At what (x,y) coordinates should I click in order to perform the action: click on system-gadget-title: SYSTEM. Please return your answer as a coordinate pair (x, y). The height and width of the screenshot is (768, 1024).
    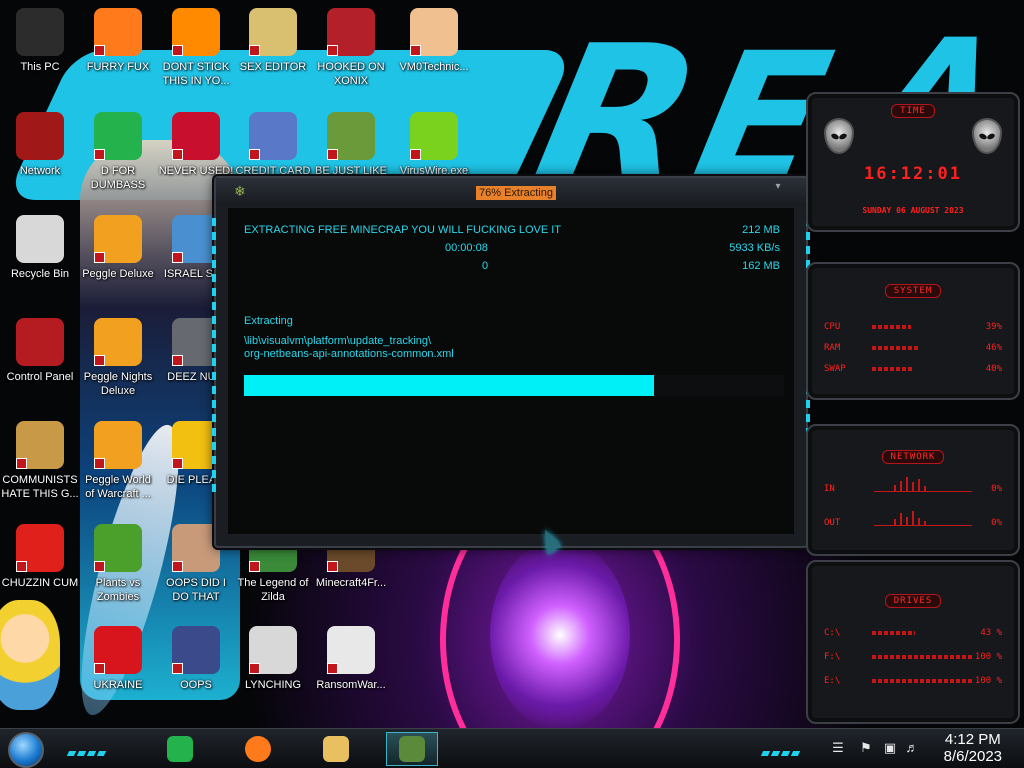
    Looking at the image, I should click on (913, 291).